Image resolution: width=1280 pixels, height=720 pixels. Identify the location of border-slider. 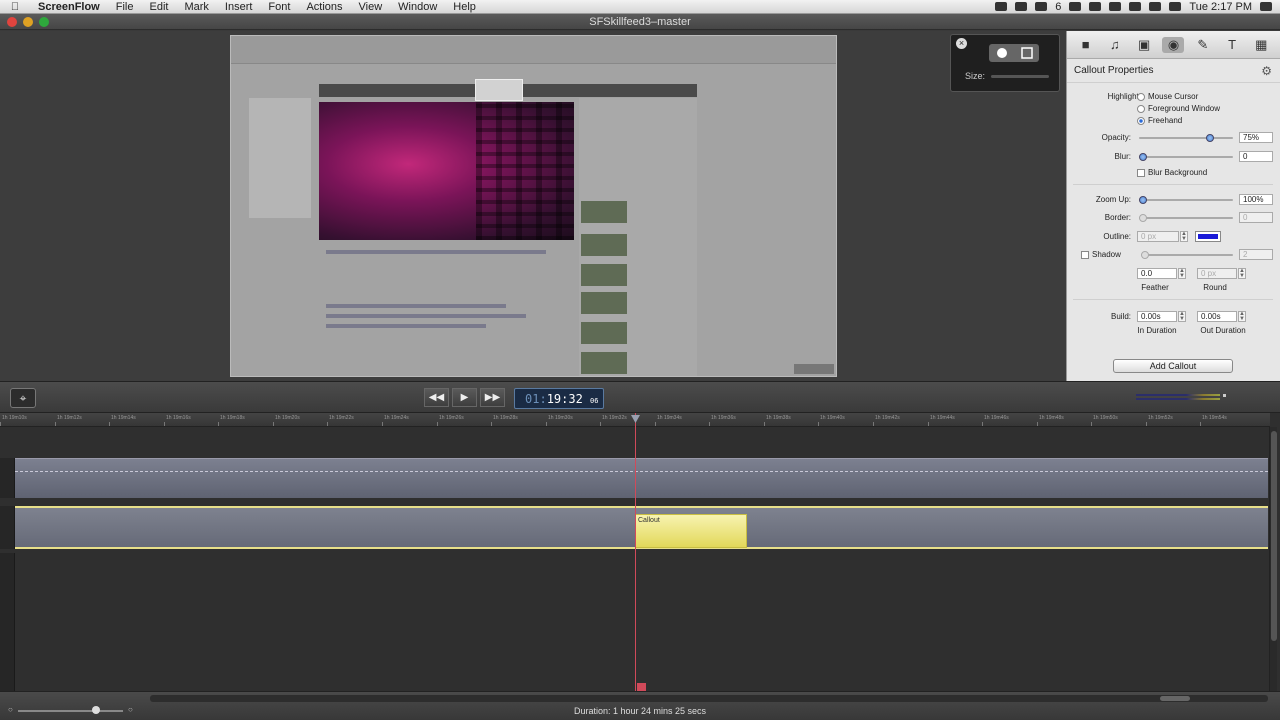
(1186, 218).